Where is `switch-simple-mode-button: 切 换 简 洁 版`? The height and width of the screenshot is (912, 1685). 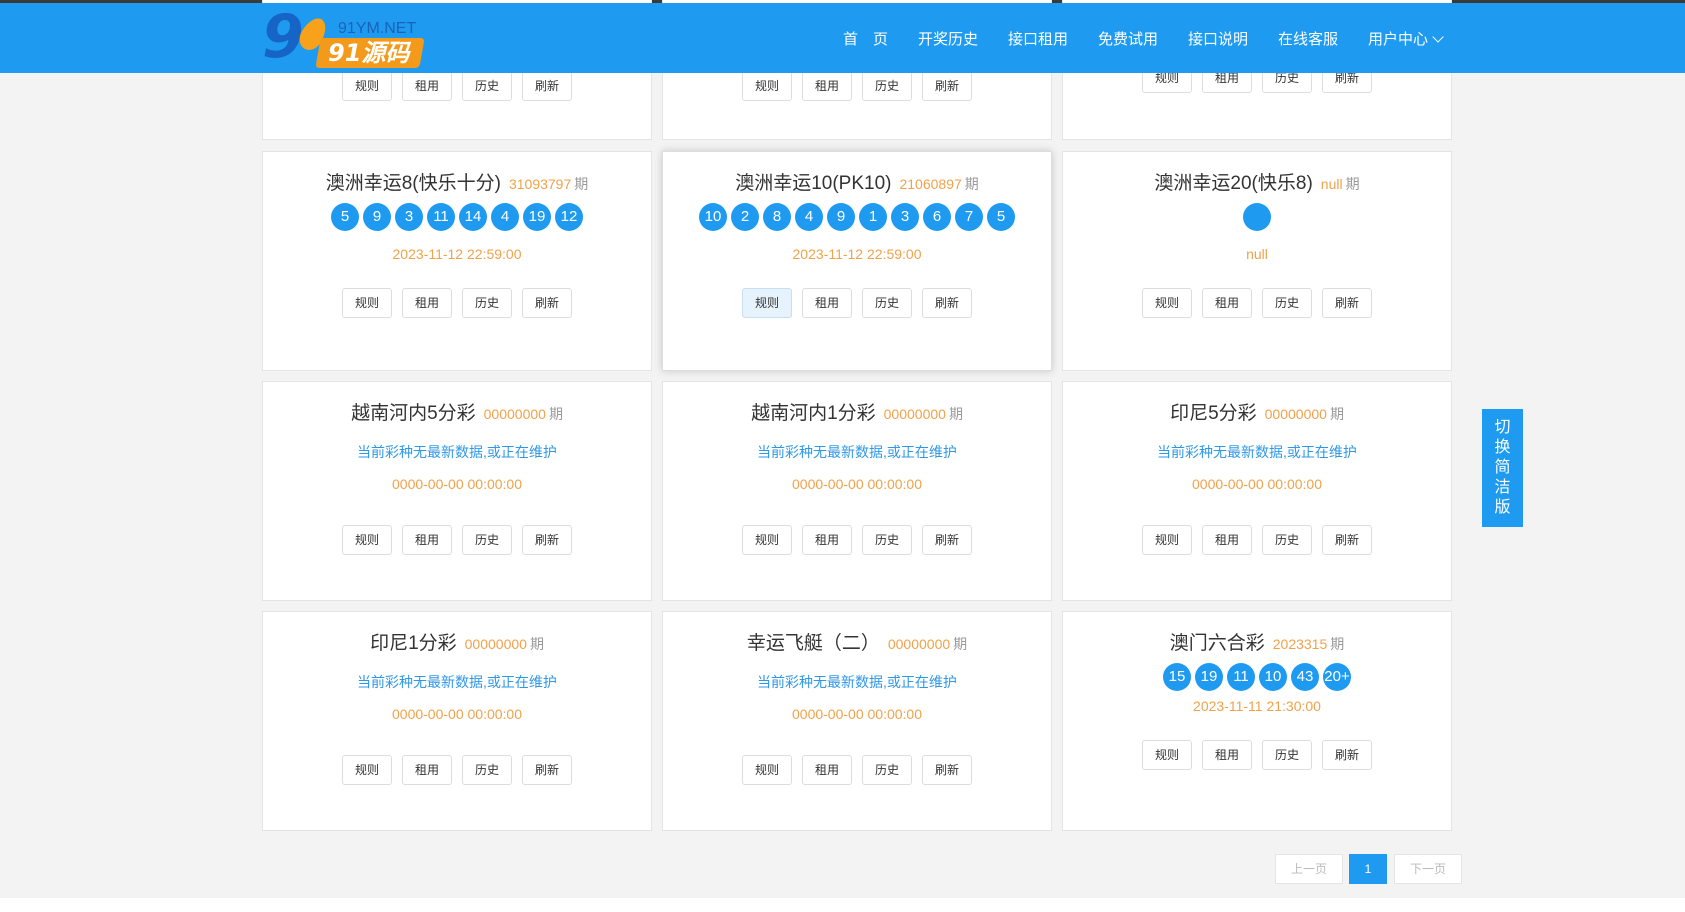
switch-simple-mode-button: 切 换 简 洁 版 is located at coordinates (1502, 468).